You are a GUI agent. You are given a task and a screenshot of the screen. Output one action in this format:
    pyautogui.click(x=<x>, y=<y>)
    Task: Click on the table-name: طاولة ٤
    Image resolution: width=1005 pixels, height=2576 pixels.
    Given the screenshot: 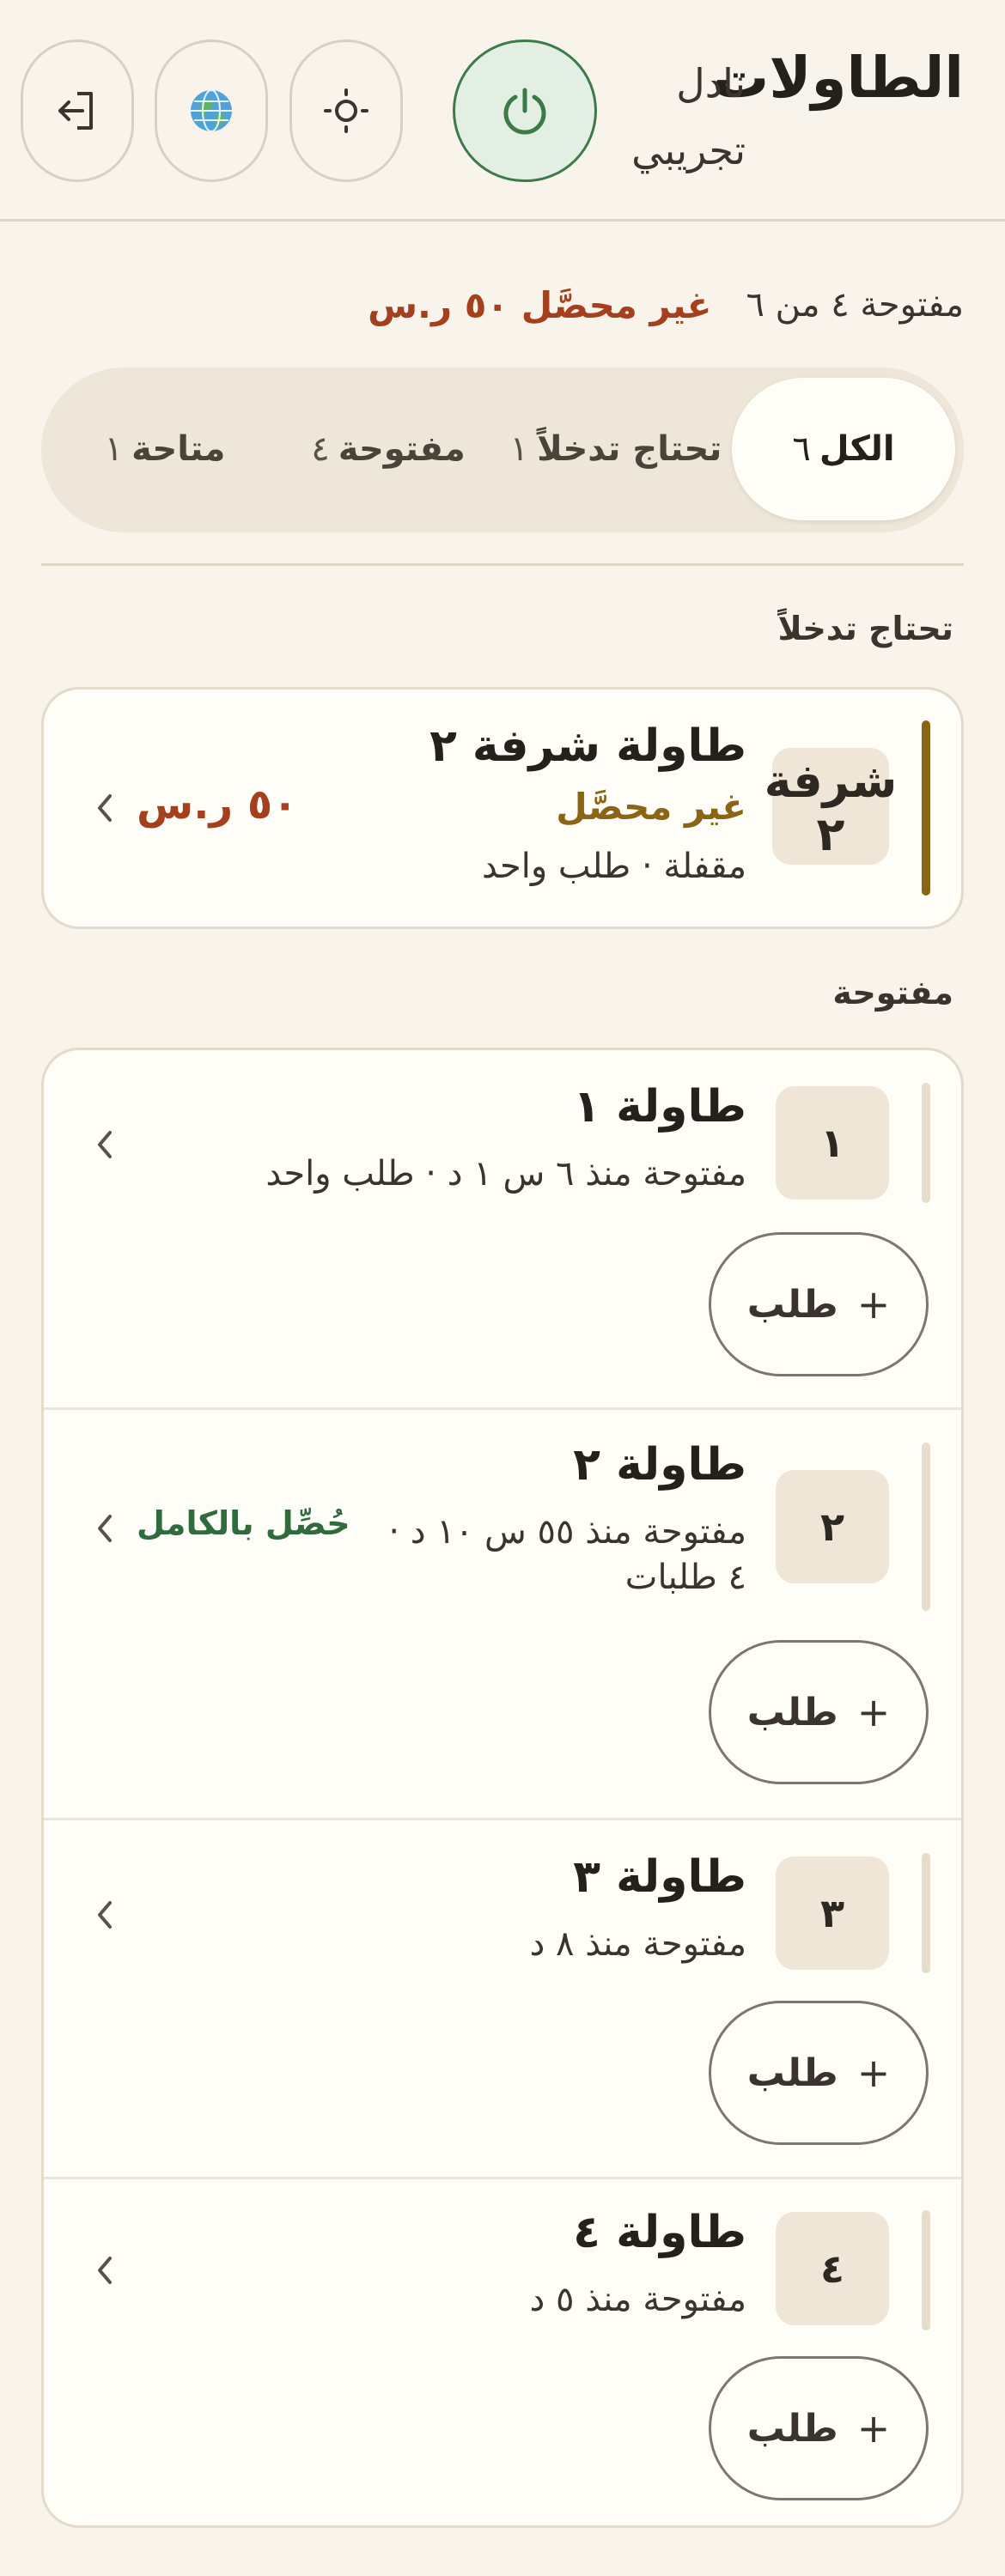 What is the action you would take?
    pyautogui.click(x=659, y=2232)
    